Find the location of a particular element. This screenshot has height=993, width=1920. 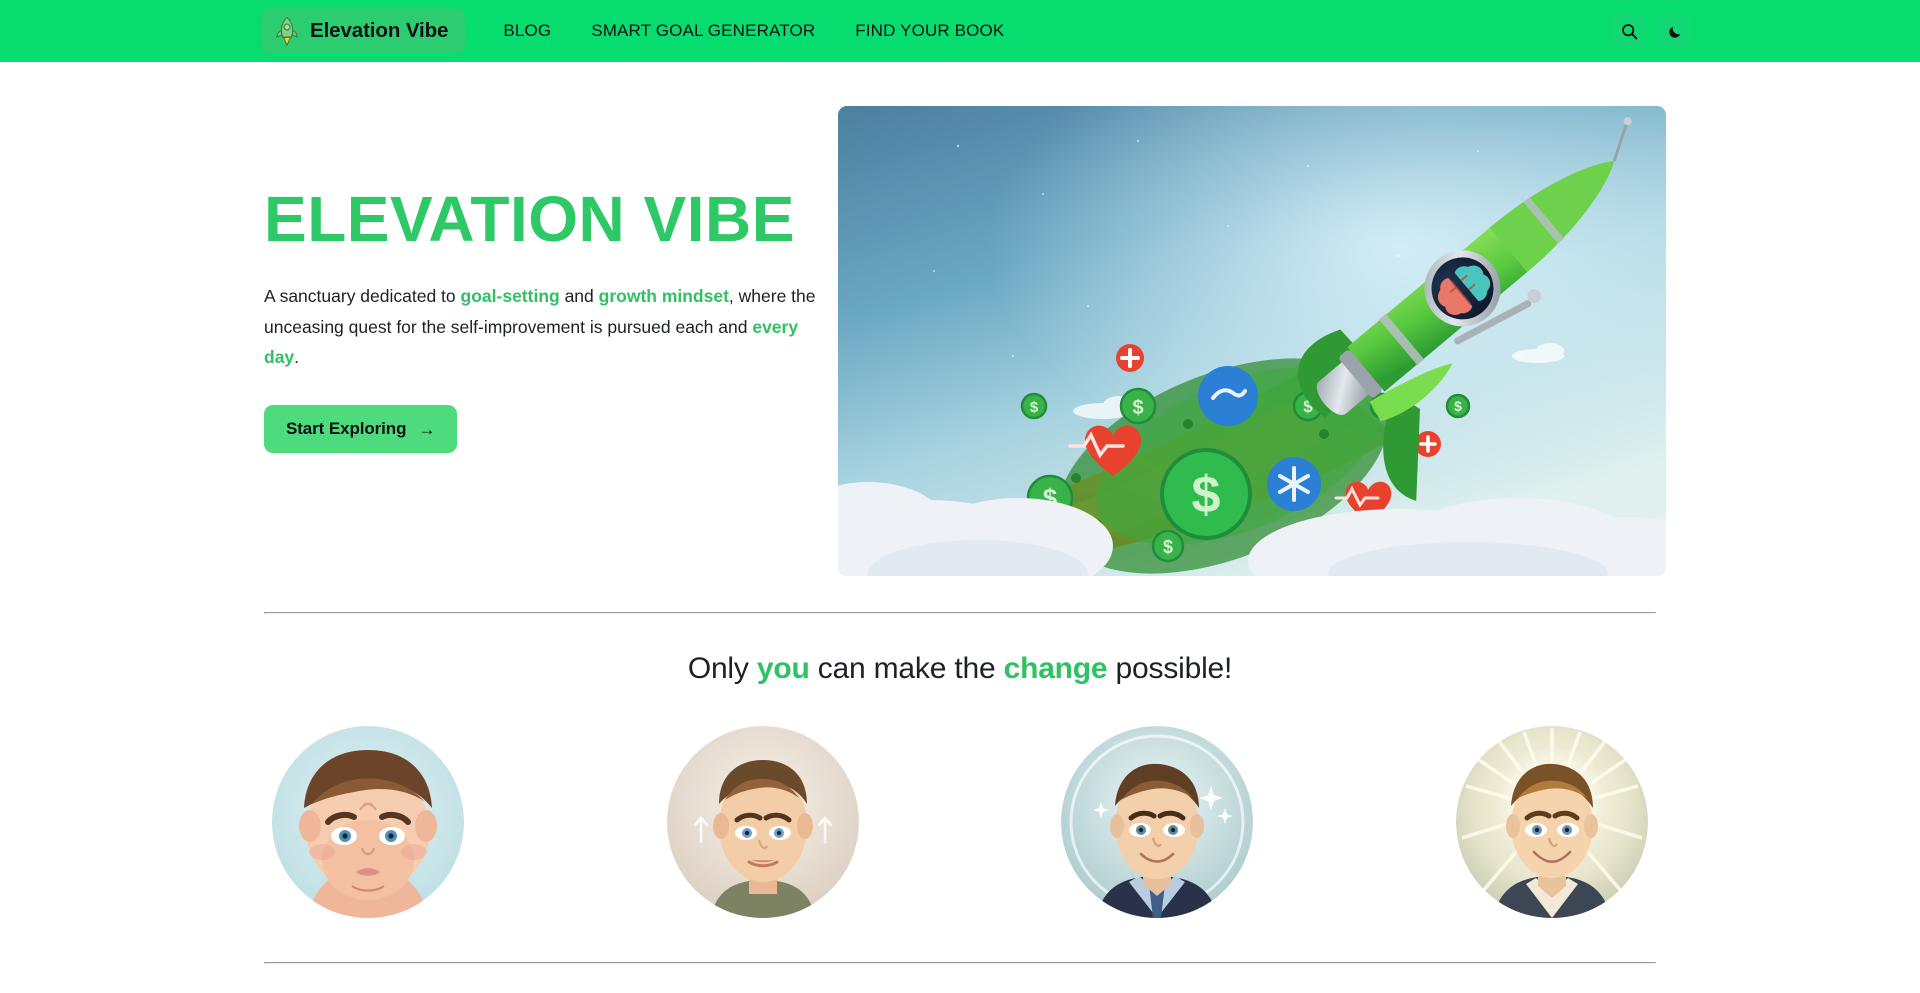

hero-link-growth-mindset: growth mindset is located at coordinates (664, 296).